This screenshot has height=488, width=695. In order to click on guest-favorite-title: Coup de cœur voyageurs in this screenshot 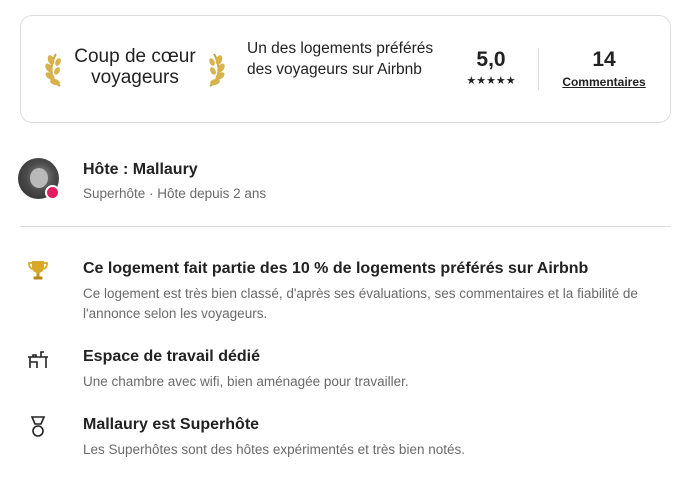, I will do `click(135, 67)`.